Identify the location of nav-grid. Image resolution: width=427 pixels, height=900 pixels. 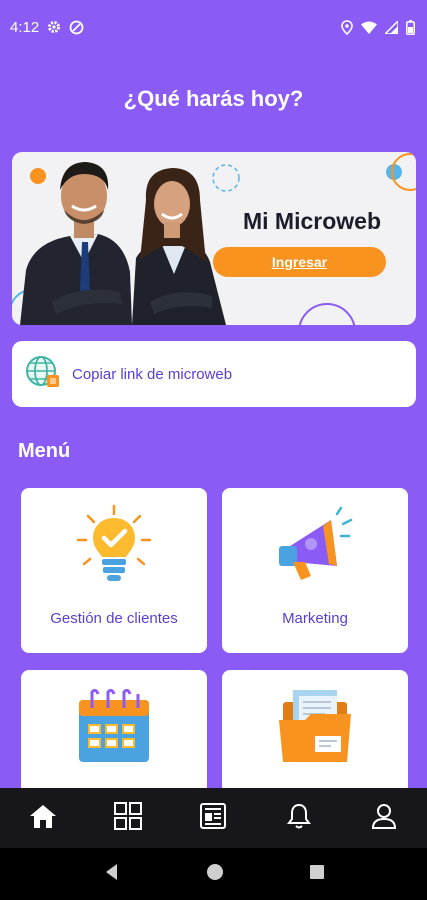
(128, 818).